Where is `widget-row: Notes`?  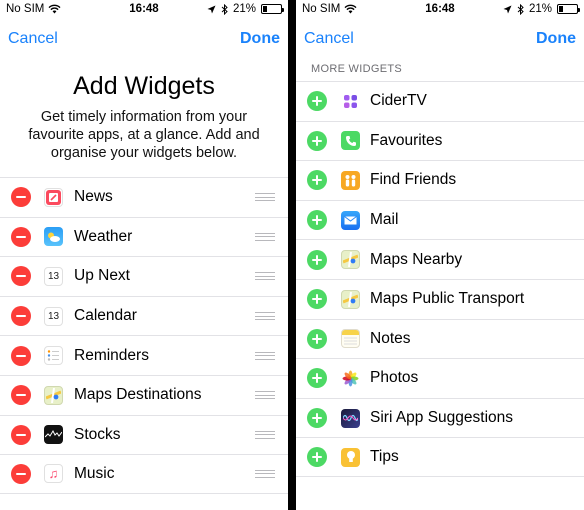 widget-row: Notes is located at coordinates (440, 338).